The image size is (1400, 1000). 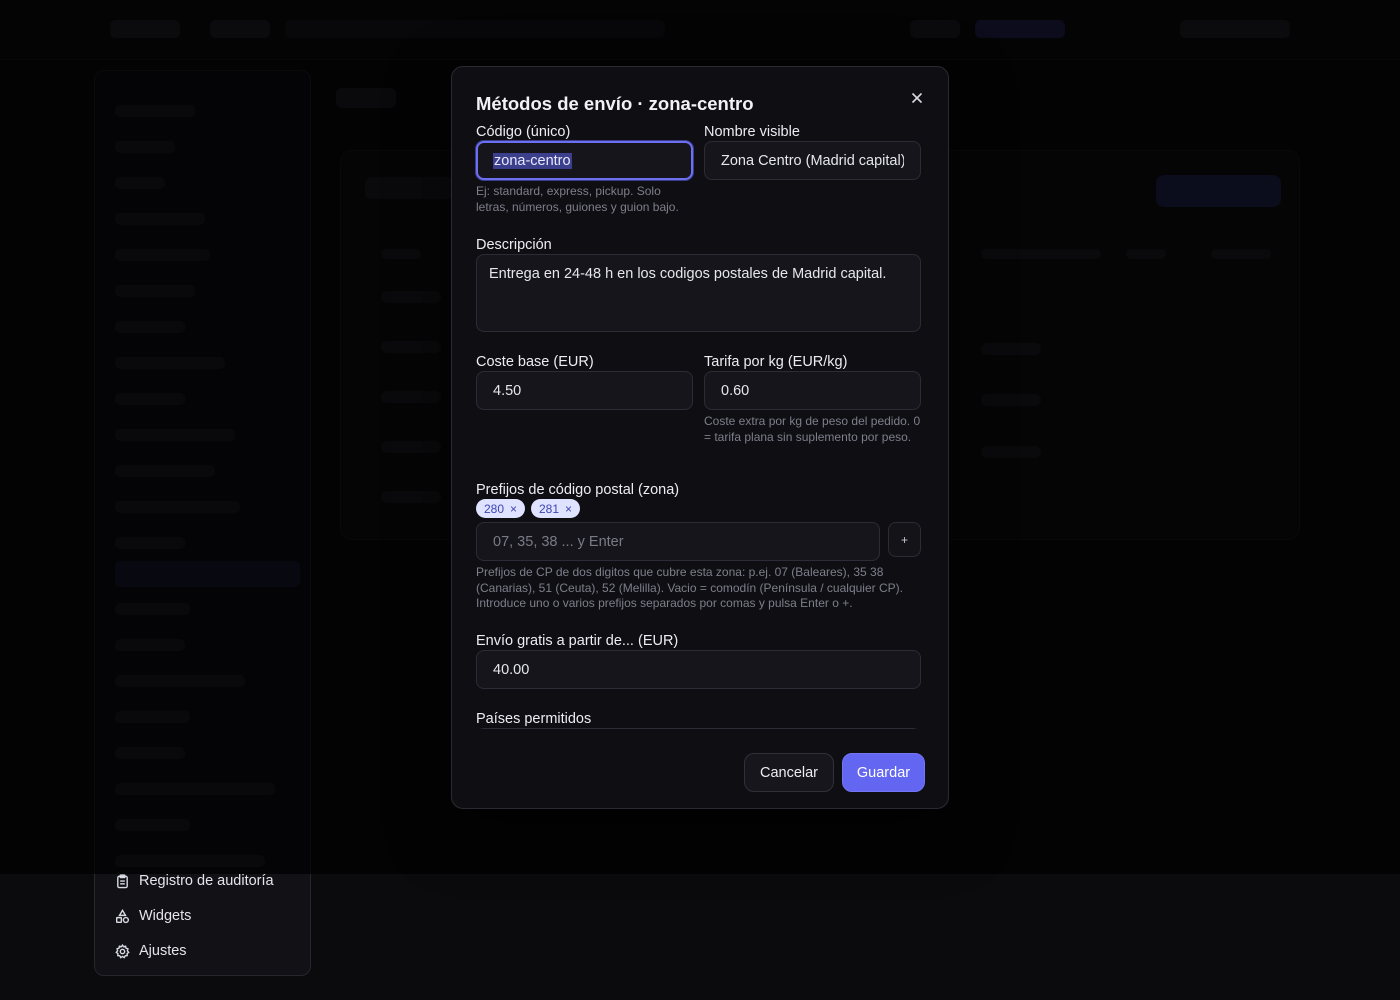 I want to click on sidebar-item-widgets: Widgets, so click(x=153, y=916).